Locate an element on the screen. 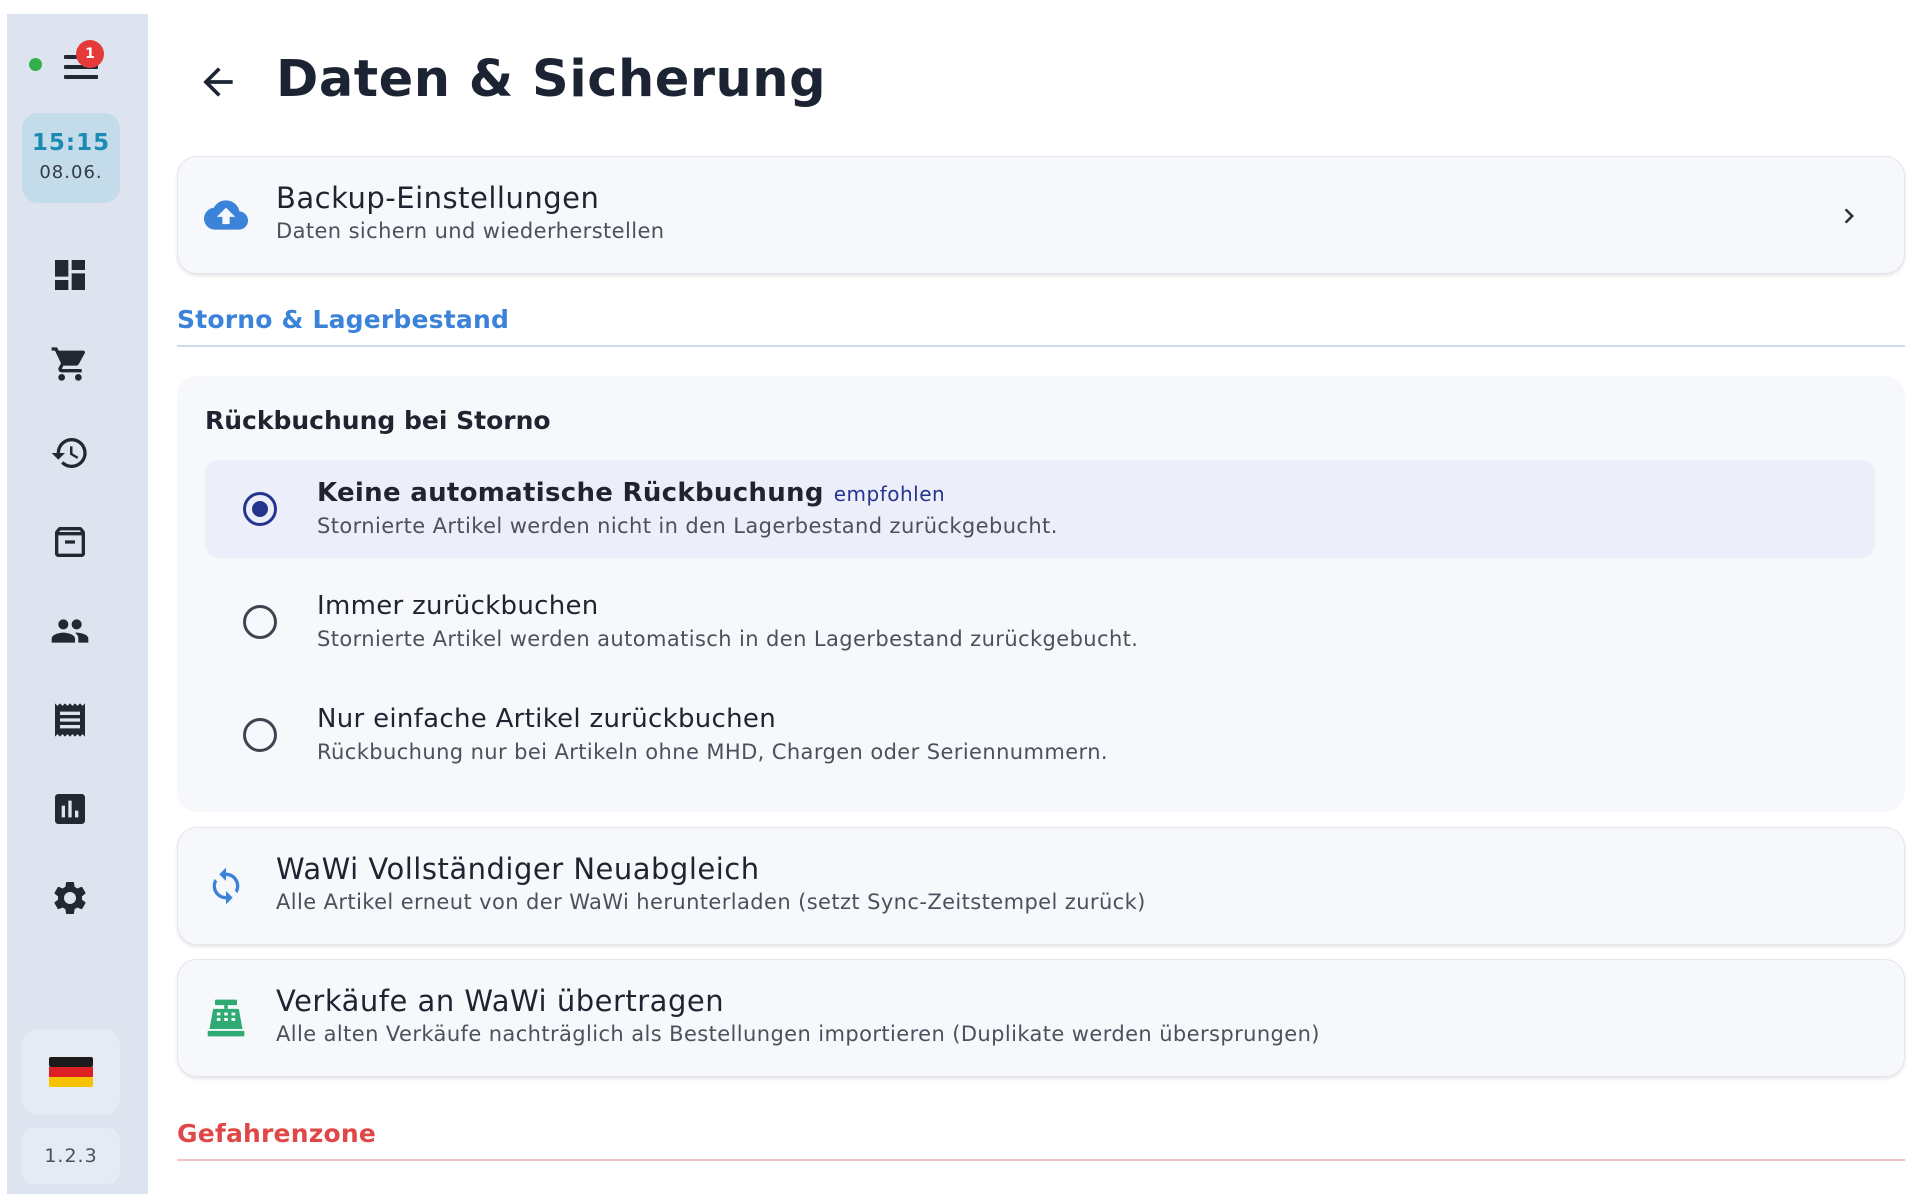 The width and height of the screenshot is (1920, 1200). nav-archive is located at coordinates (70, 542).